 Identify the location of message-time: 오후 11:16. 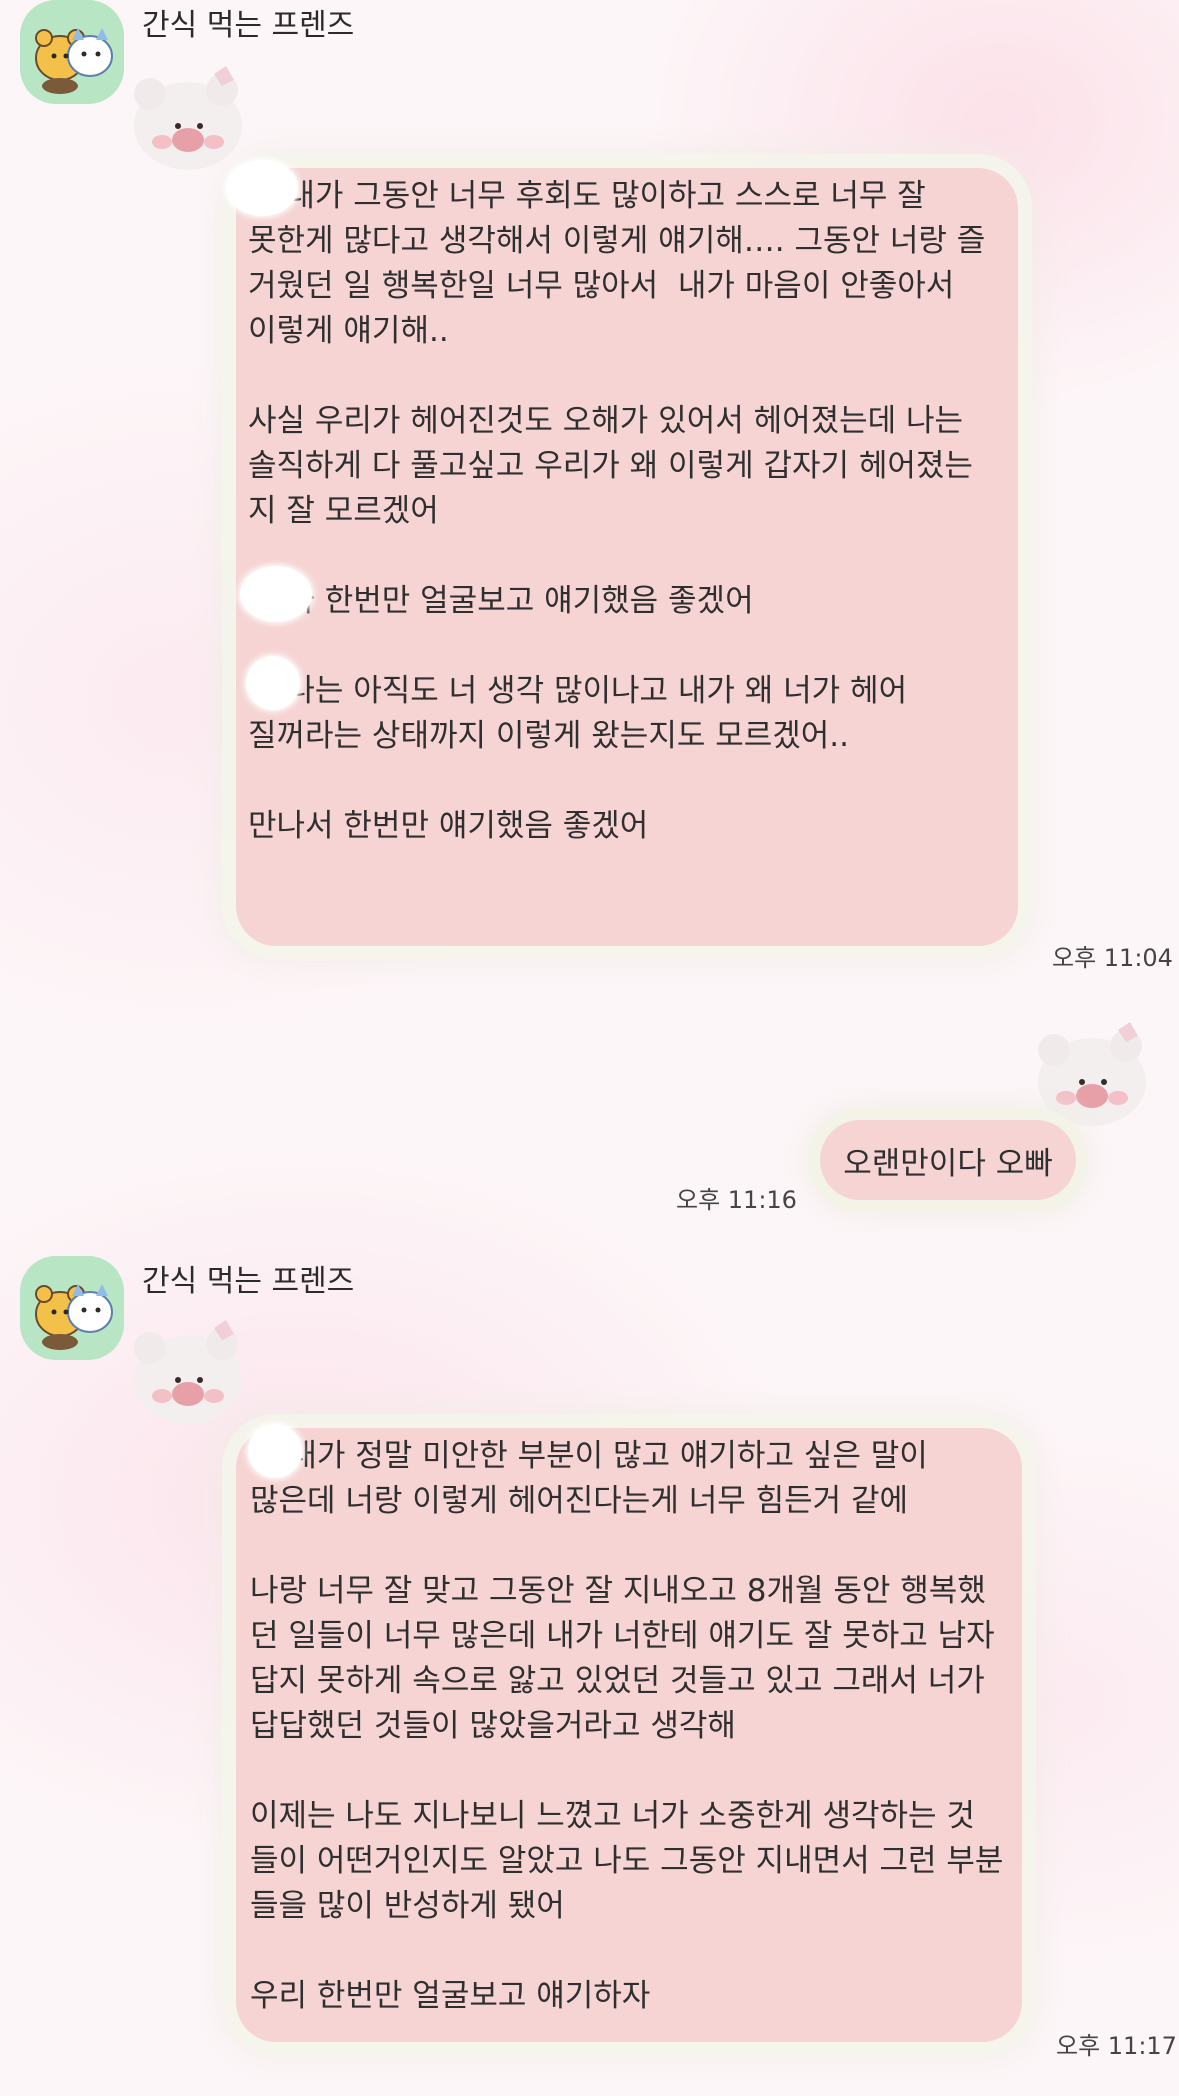
(736, 1200).